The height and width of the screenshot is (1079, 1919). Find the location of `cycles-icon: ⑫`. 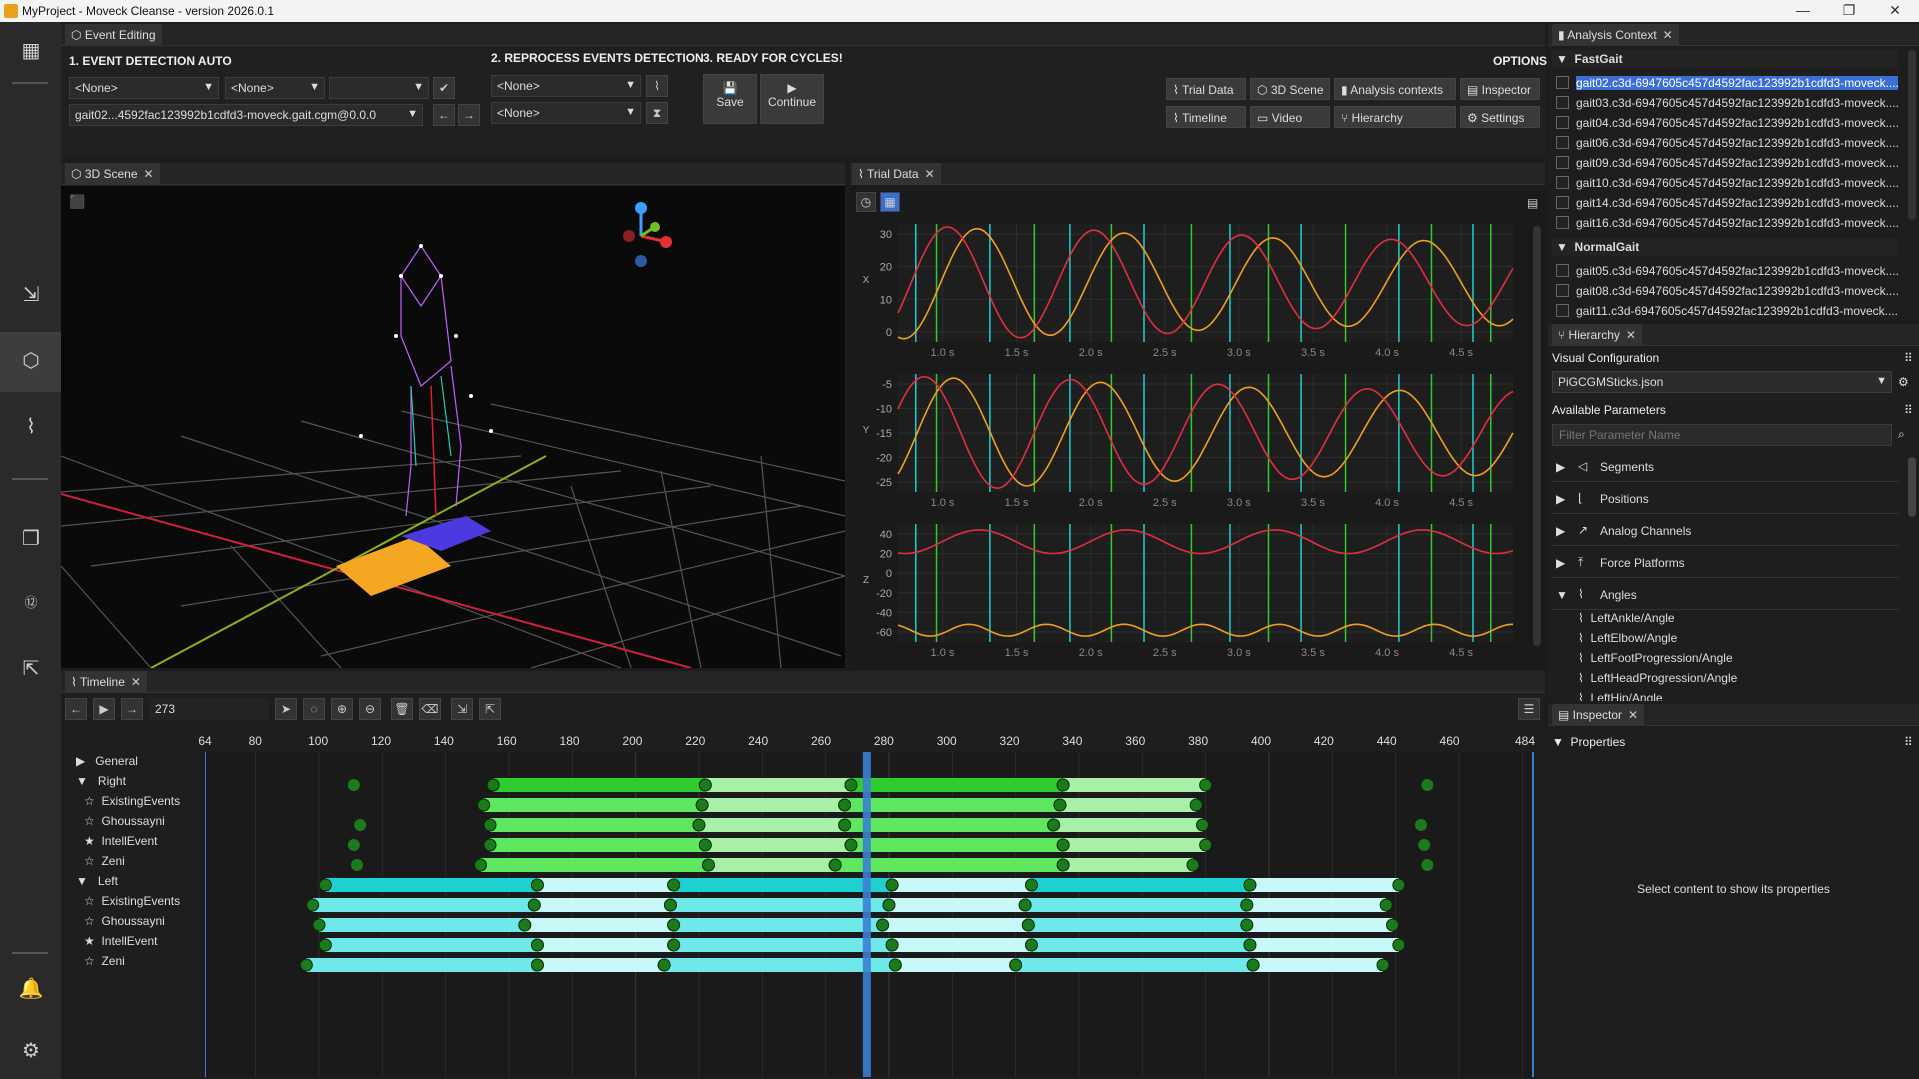

cycles-icon: ⑫ is located at coordinates (31, 603).